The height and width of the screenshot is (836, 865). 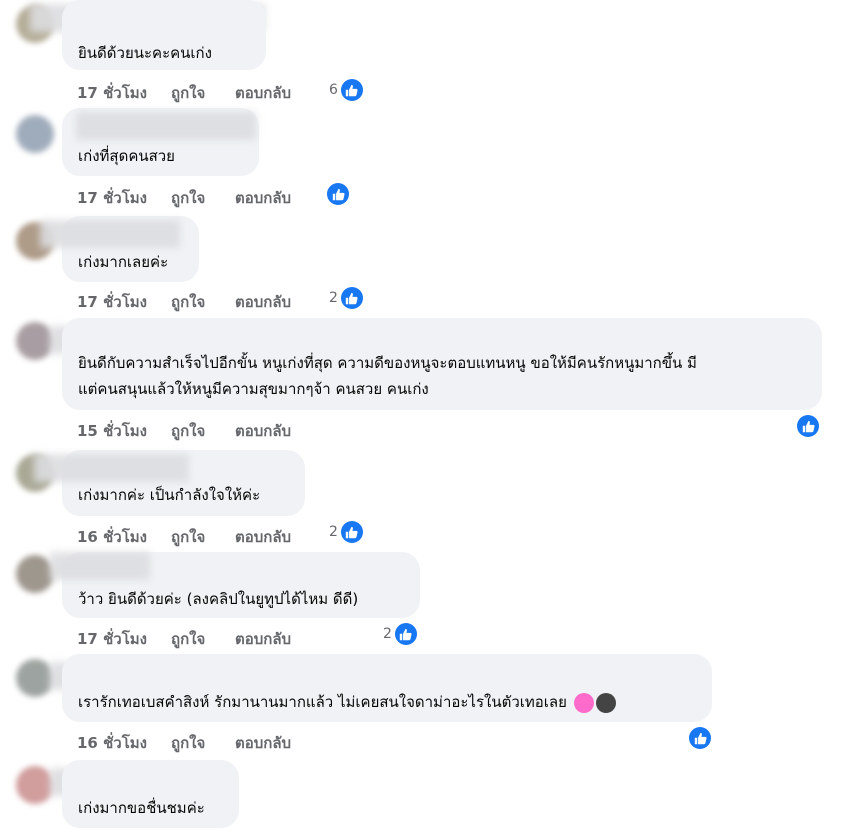 I want to click on comment-bubble: ยินดีด้วยนะคะคนเก่ง, so click(x=164, y=35).